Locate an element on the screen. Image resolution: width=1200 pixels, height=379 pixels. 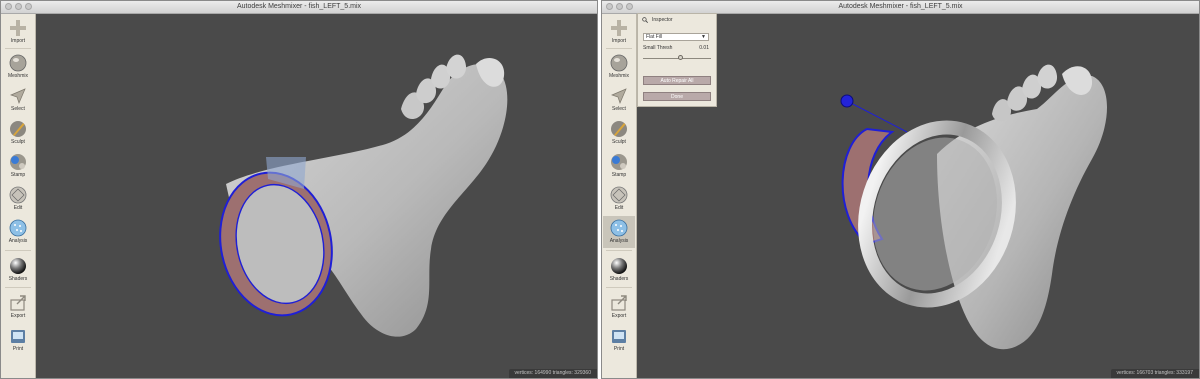
auto-repair-all-button: Auto Repair All is located at coordinates (677, 80).